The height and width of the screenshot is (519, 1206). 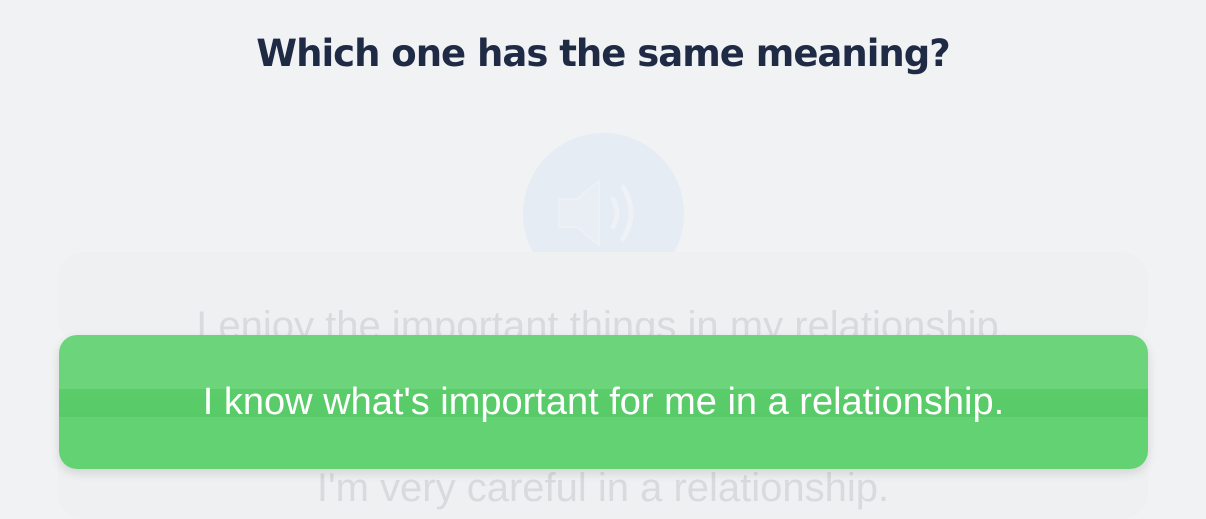 What do you see at coordinates (596, 213) in the screenshot?
I see `speaker-icon` at bounding box center [596, 213].